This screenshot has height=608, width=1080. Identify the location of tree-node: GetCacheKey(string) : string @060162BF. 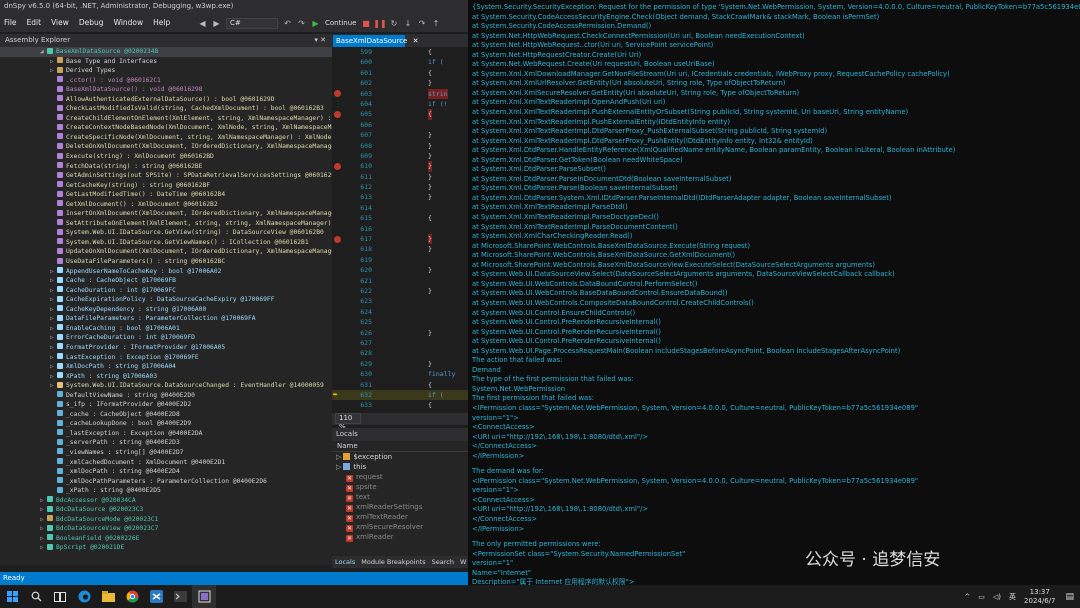
(166, 186).